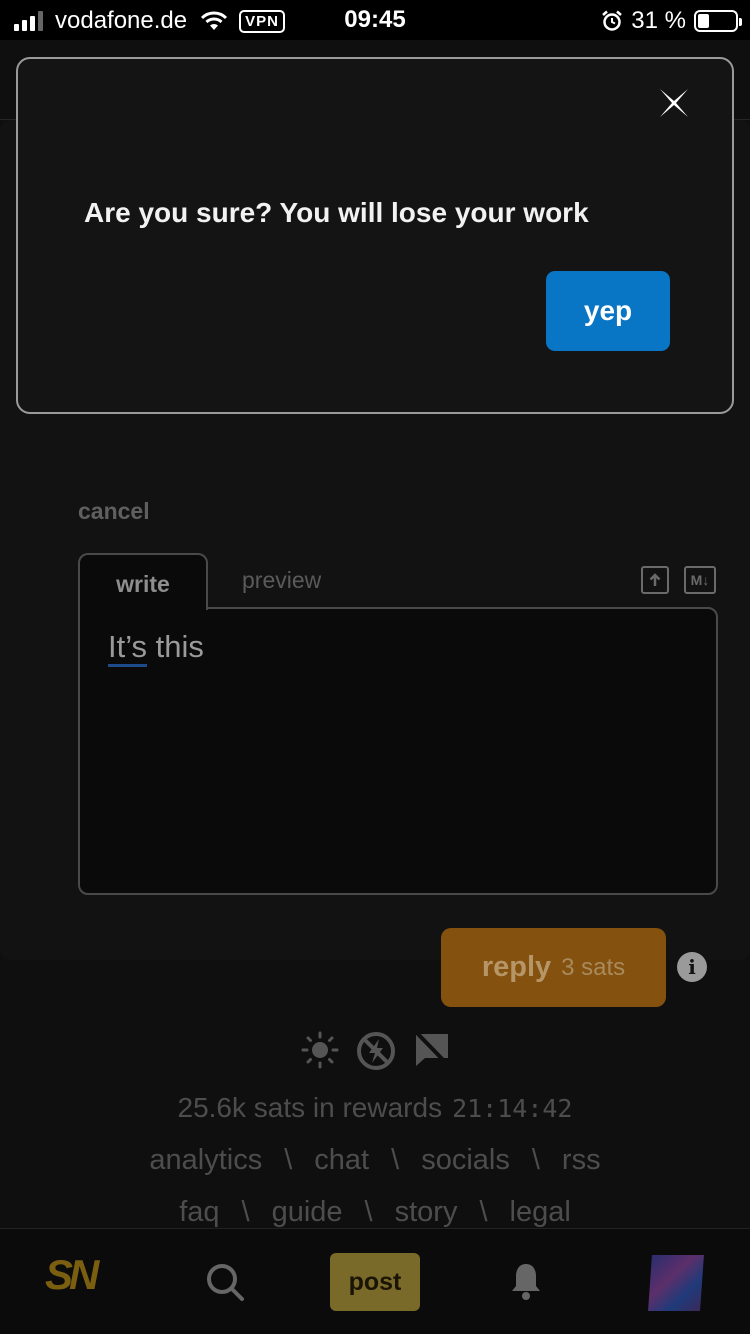 This screenshot has width=750, height=1334. What do you see at coordinates (375, 1212) in the screenshot?
I see `footer-links-row-2: faq \ guide \ story \ legal` at bounding box center [375, 1212].